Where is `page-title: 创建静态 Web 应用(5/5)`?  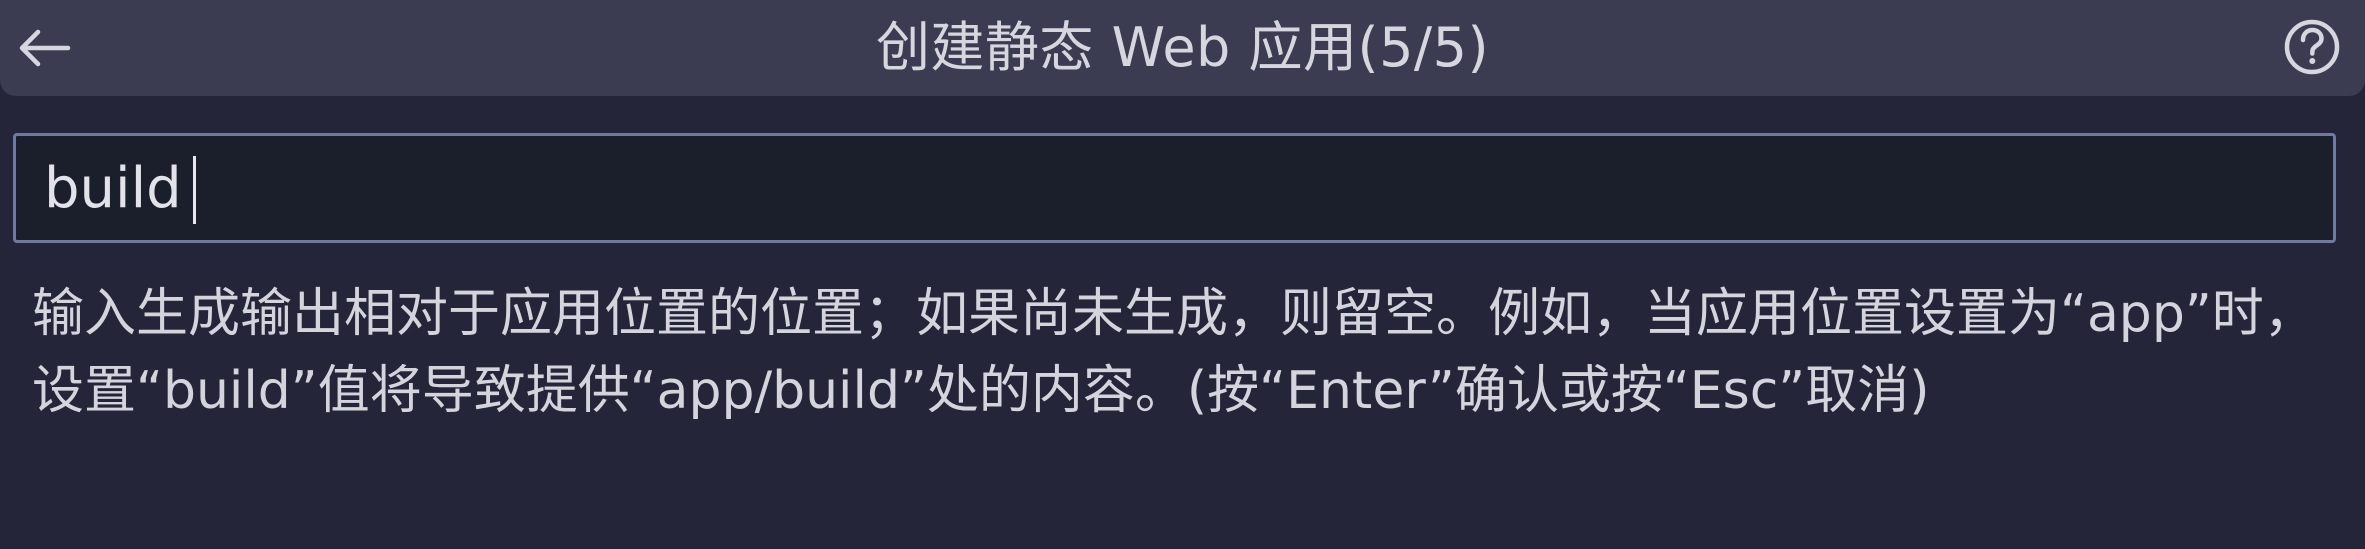 page-title: 创建静态 Web 应用(5/5) is located at coordinates (1182, 47).